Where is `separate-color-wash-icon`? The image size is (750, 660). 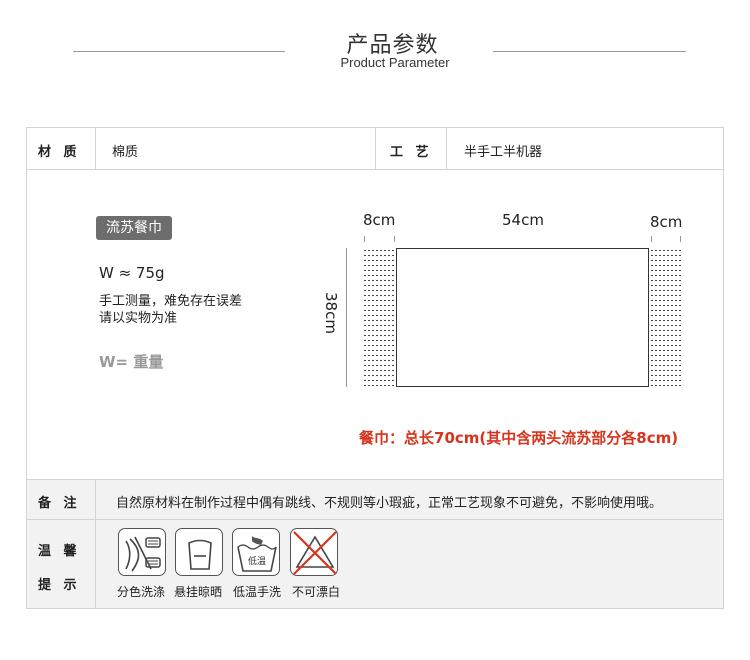 separate-color-wash-icon is located at coordinates (142, 552).